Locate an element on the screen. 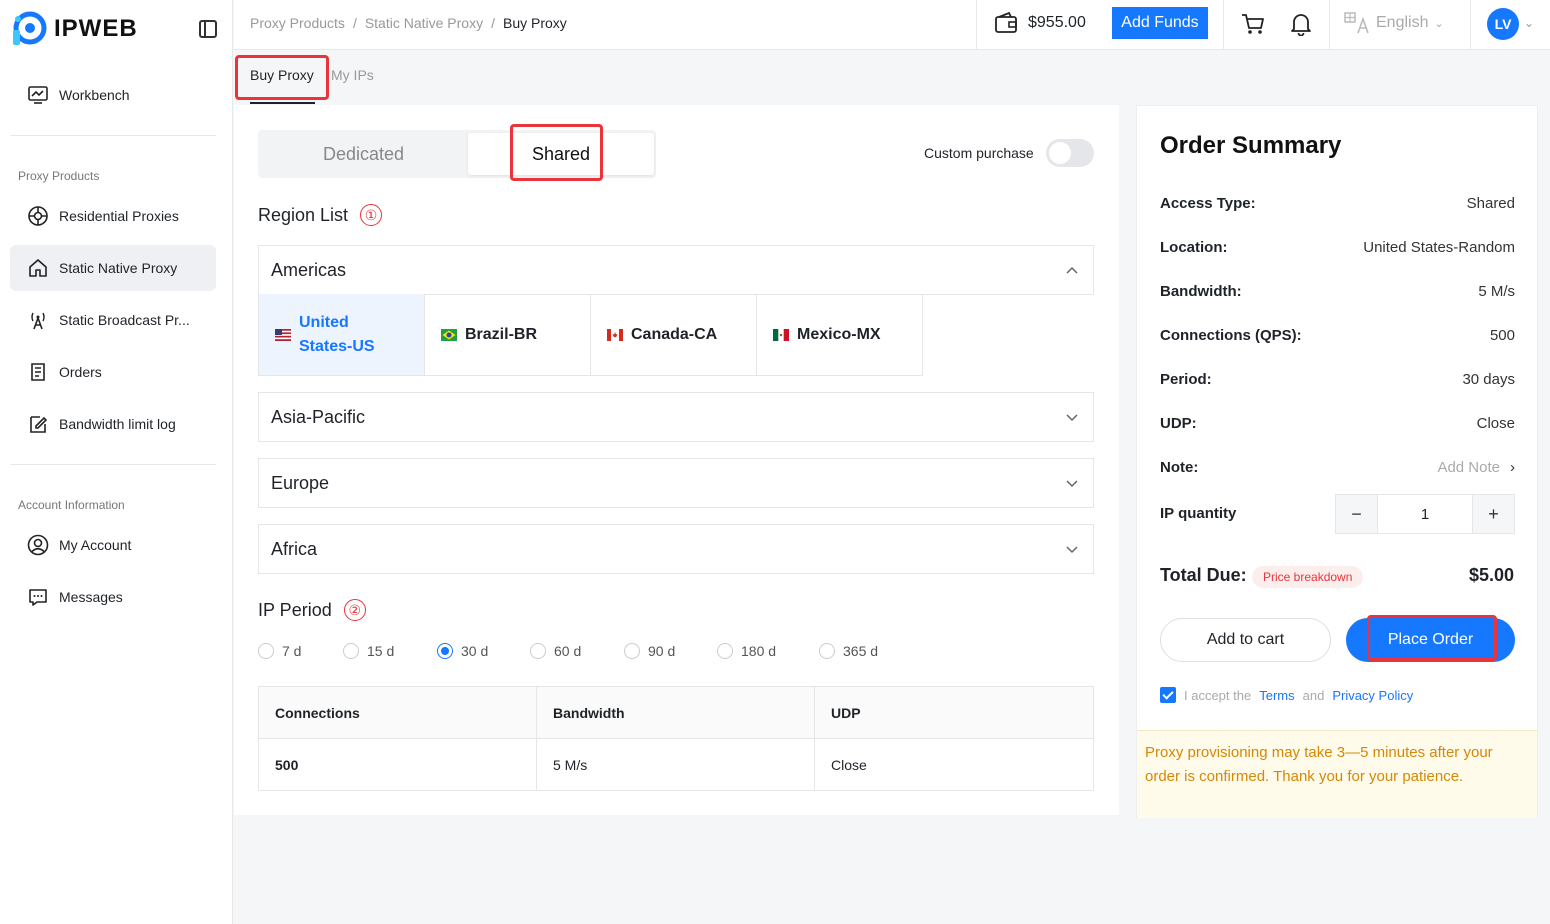 The image size is (1550, 924). country-label: Mexico-MX is located at coordinates (839, 334).